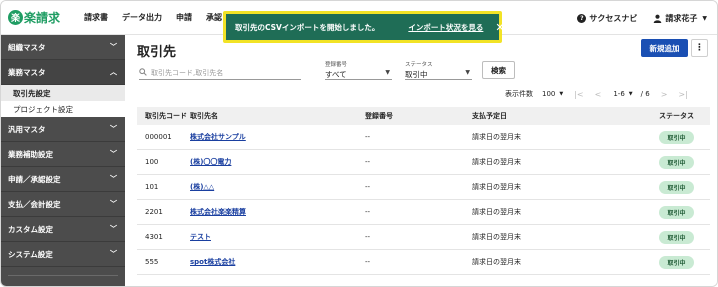  What do you see at coordinates (557, 116) in the screenshot?
I see `column-header-payment-date: 支払予定日` at bounding box center [557, 116].